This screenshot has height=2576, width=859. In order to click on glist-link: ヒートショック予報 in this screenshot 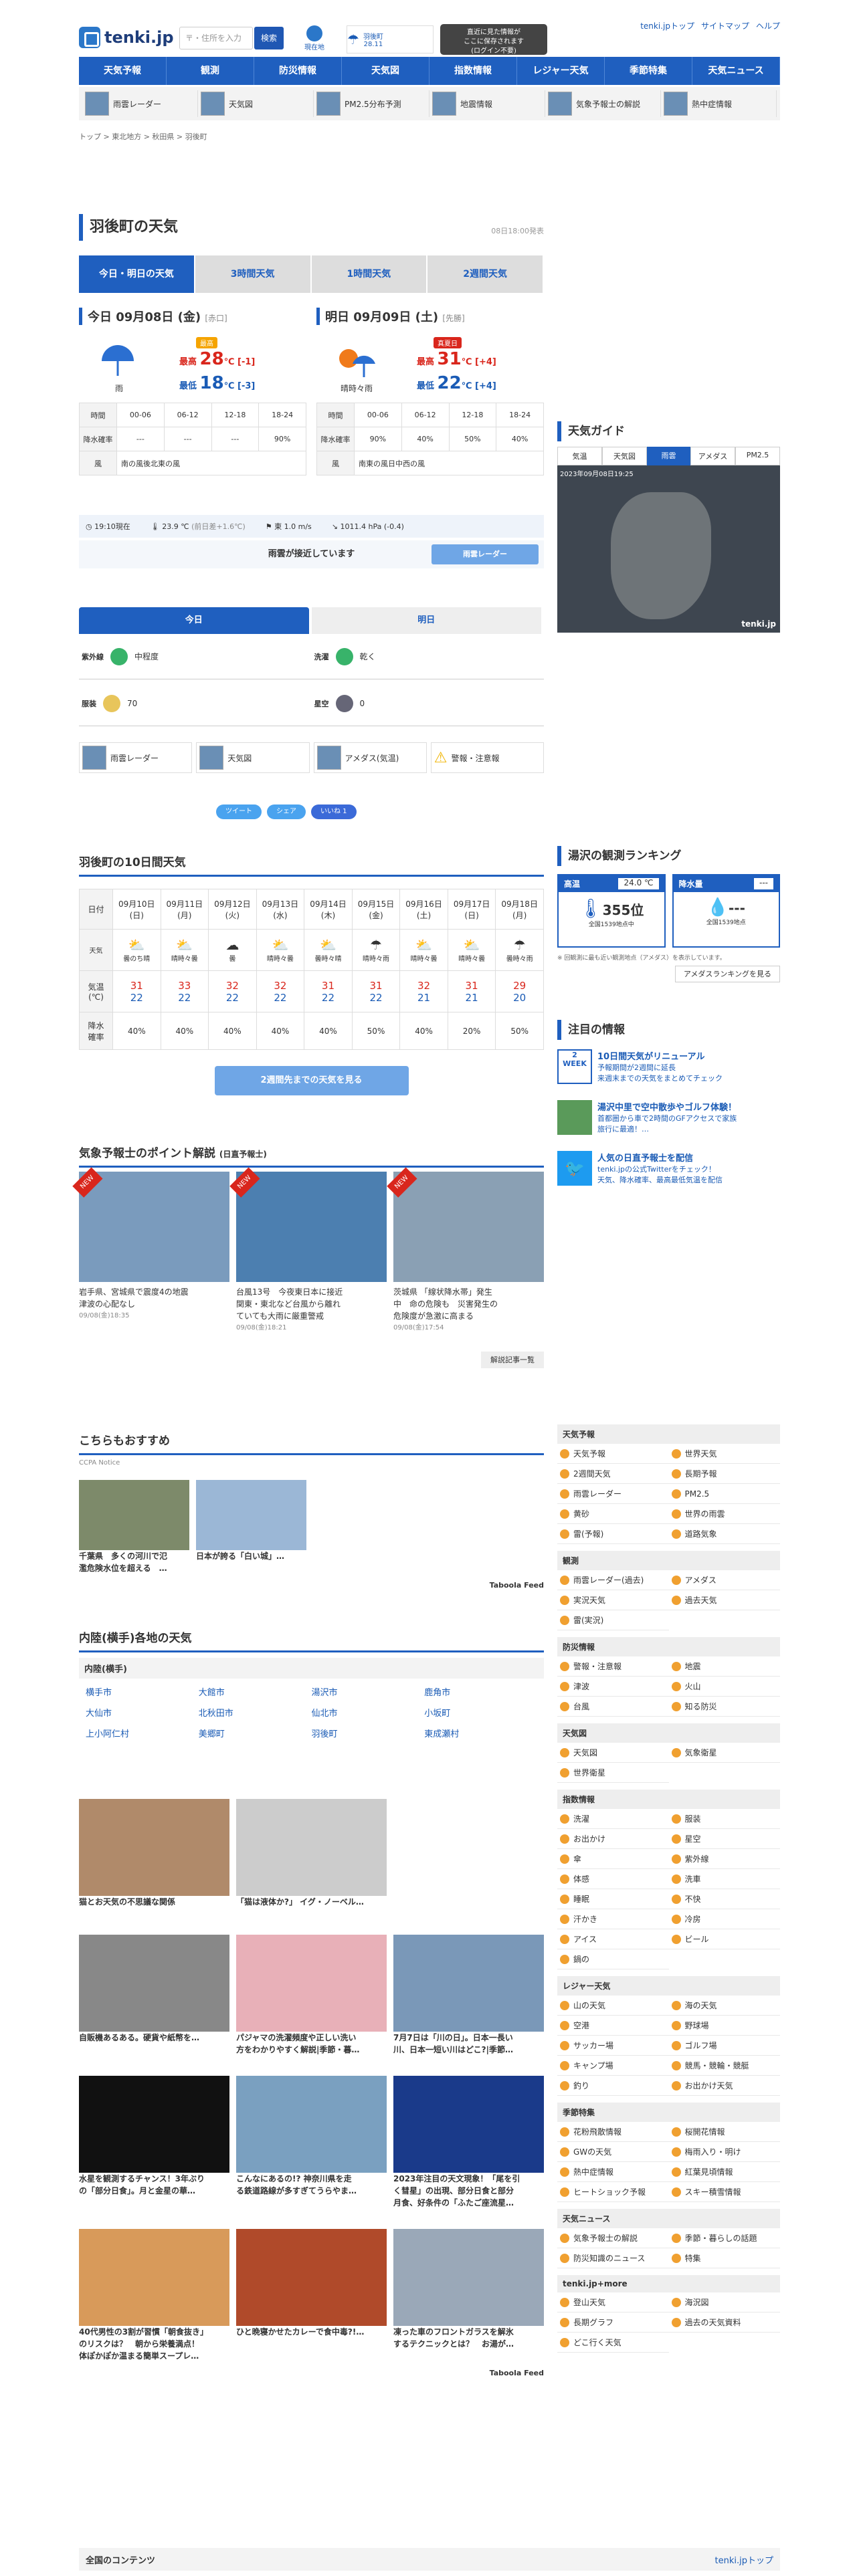, I will do `click(613, 2192)`.